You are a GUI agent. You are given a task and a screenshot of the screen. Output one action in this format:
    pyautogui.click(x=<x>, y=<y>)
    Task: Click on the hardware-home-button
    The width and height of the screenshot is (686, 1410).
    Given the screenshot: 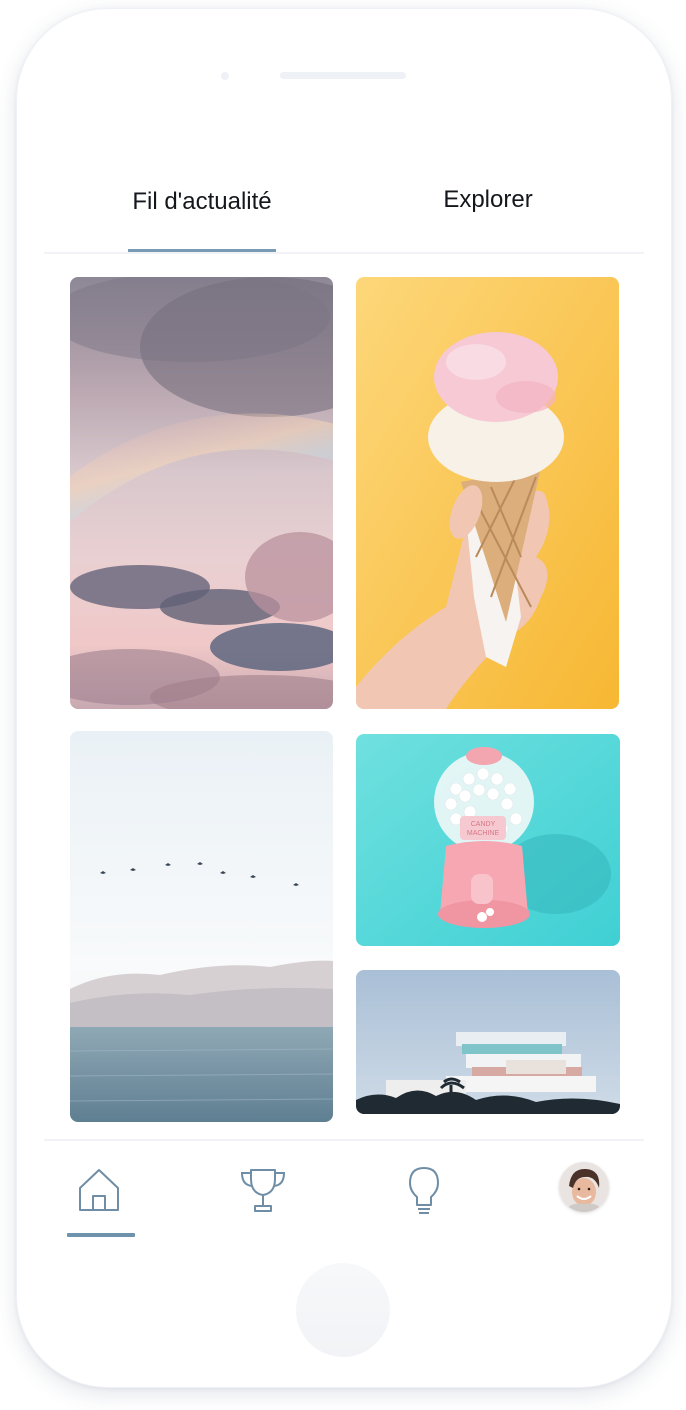 What is the action you would take?
    pyautogui.click(x=343, y=1310)
    